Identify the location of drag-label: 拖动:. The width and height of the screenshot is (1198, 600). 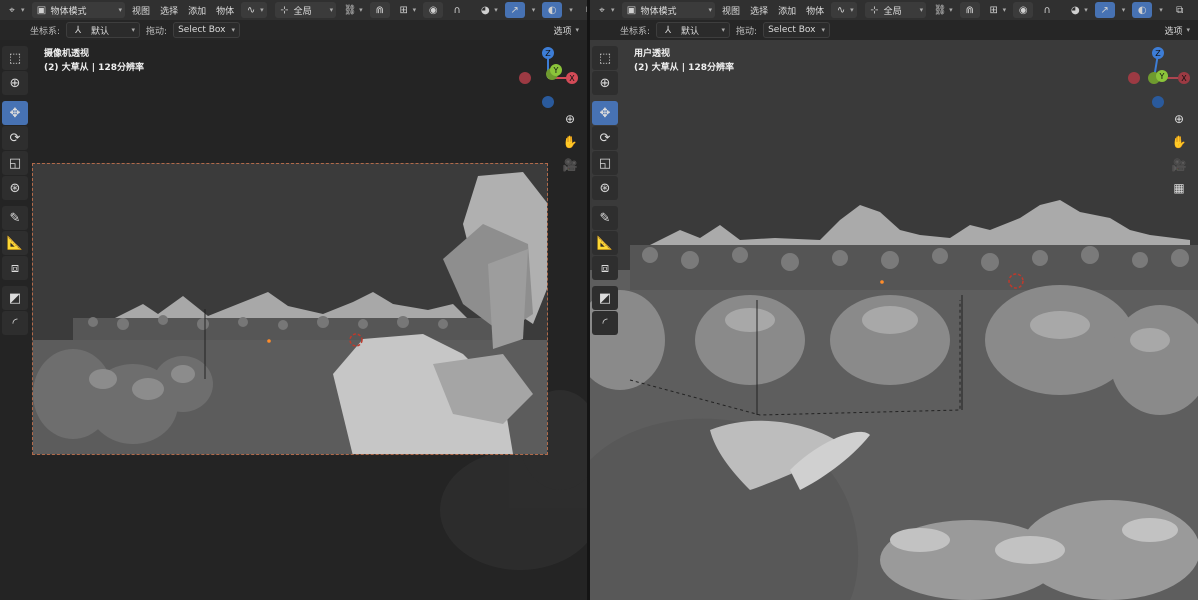
(157, 31).